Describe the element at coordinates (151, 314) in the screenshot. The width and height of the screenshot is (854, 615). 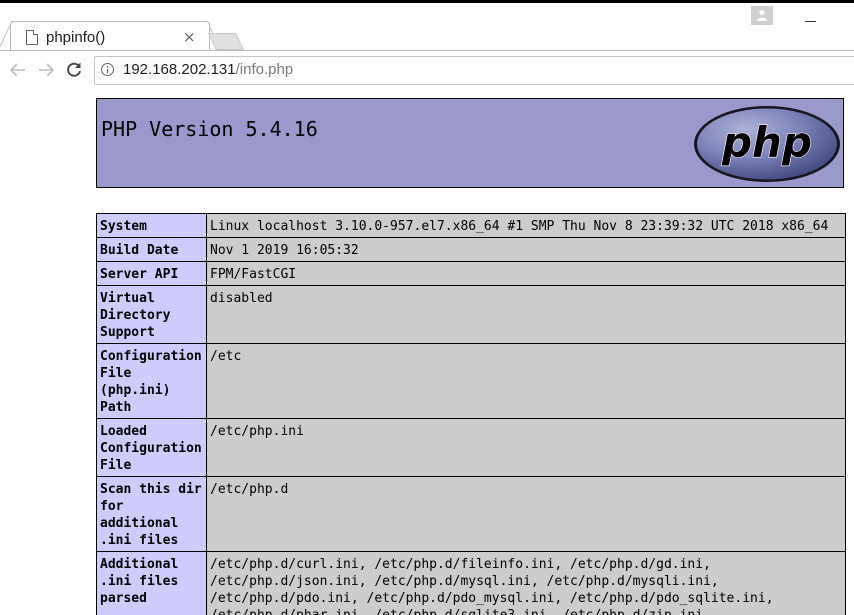
I see `row-label: Virtual Directory Support` at that location.